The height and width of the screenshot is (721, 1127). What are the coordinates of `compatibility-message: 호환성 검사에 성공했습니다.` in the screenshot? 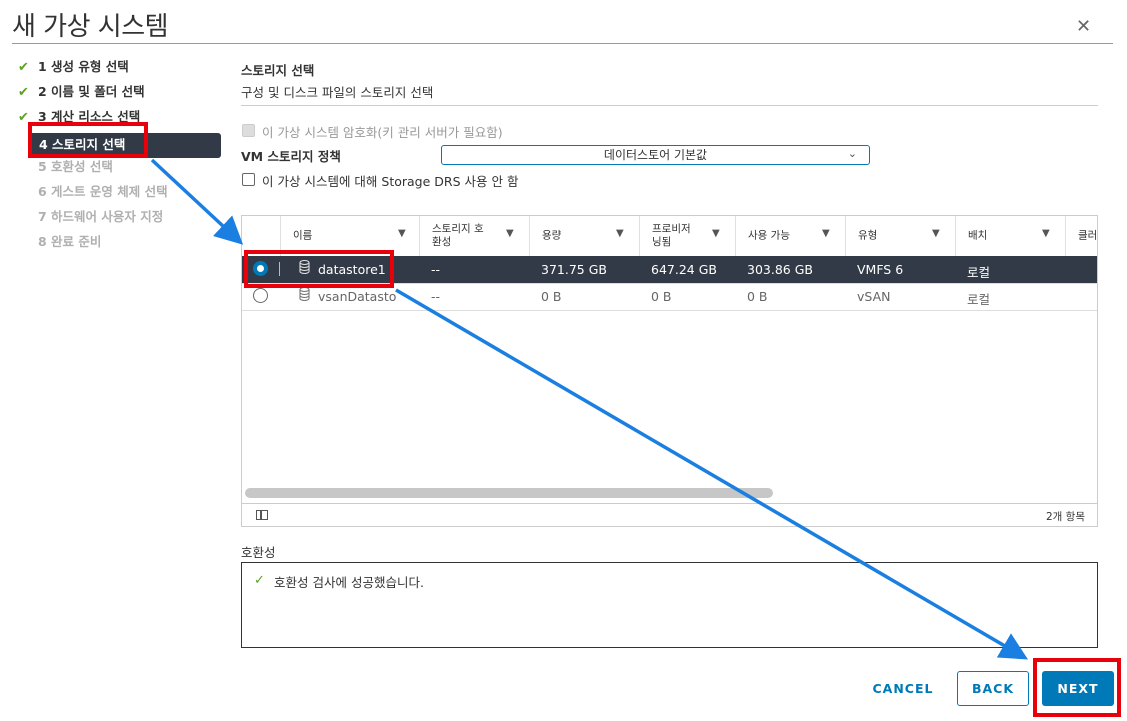 It's located at (349, 582).